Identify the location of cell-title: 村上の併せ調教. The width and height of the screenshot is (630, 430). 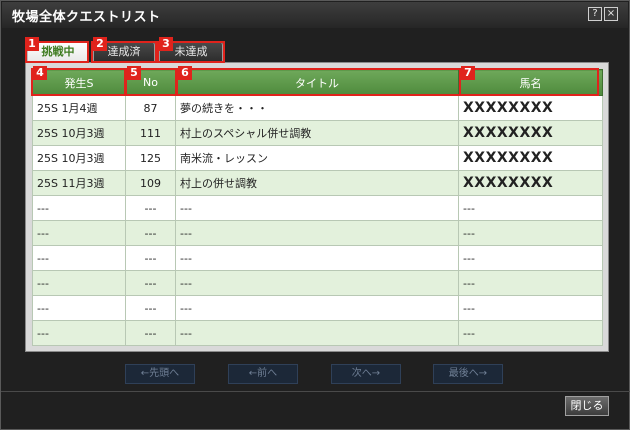
(317, 183).